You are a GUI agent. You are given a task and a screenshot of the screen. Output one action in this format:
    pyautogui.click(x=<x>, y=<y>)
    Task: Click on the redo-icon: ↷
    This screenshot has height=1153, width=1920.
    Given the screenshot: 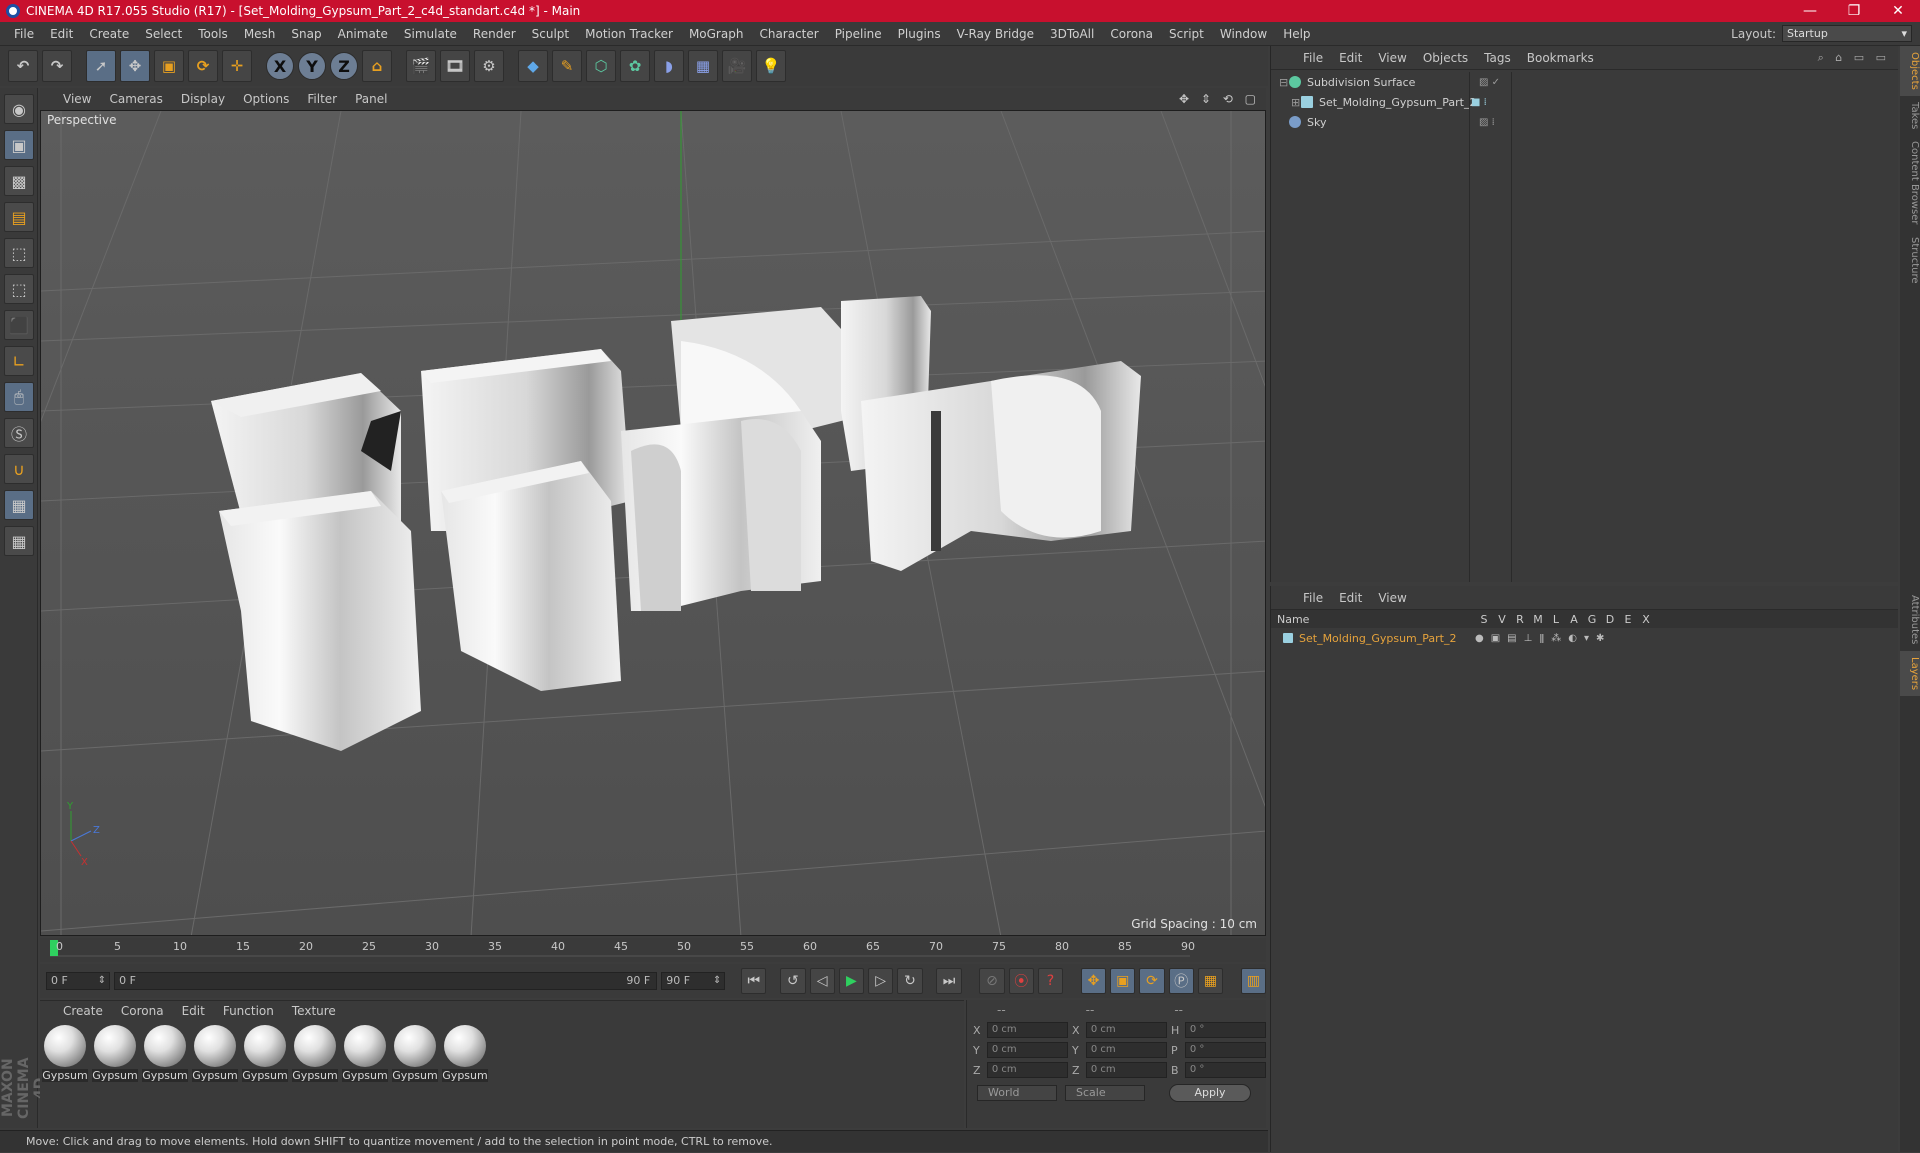 What is the action you would take?
    pyautogui.click(x=57, y=66)
    